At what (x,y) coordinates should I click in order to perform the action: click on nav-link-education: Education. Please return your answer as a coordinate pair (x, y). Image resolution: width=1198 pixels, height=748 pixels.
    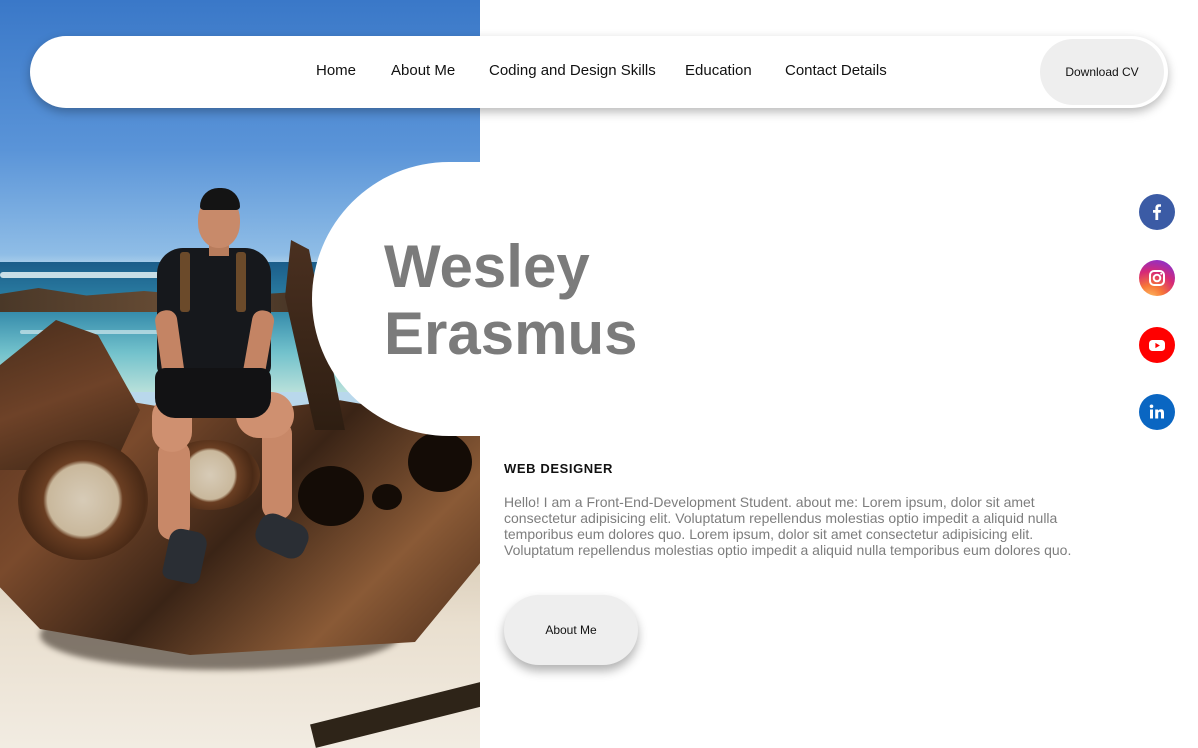
    Looking at the image, I should click on (718, 71).